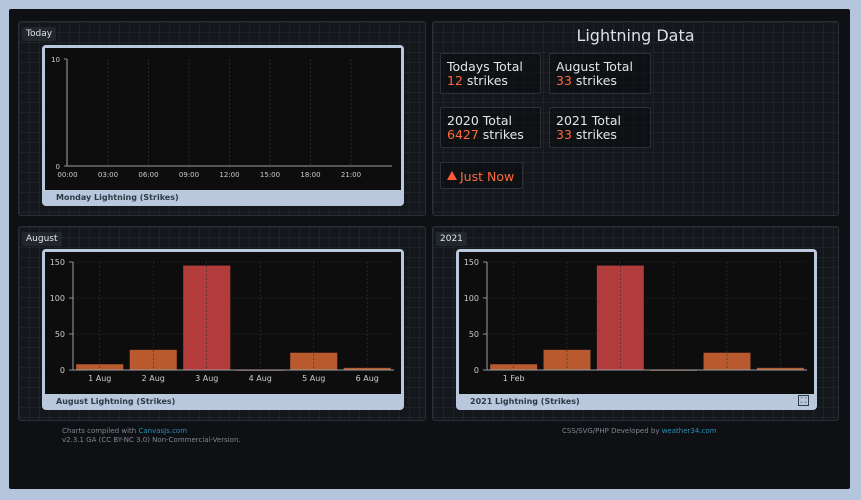 Image resolution: width=861 pixels, height=500 pixels. Describe the element at coordinates (596, 80) in the screenshot. I see `august-total-unit: strikes` at that location.